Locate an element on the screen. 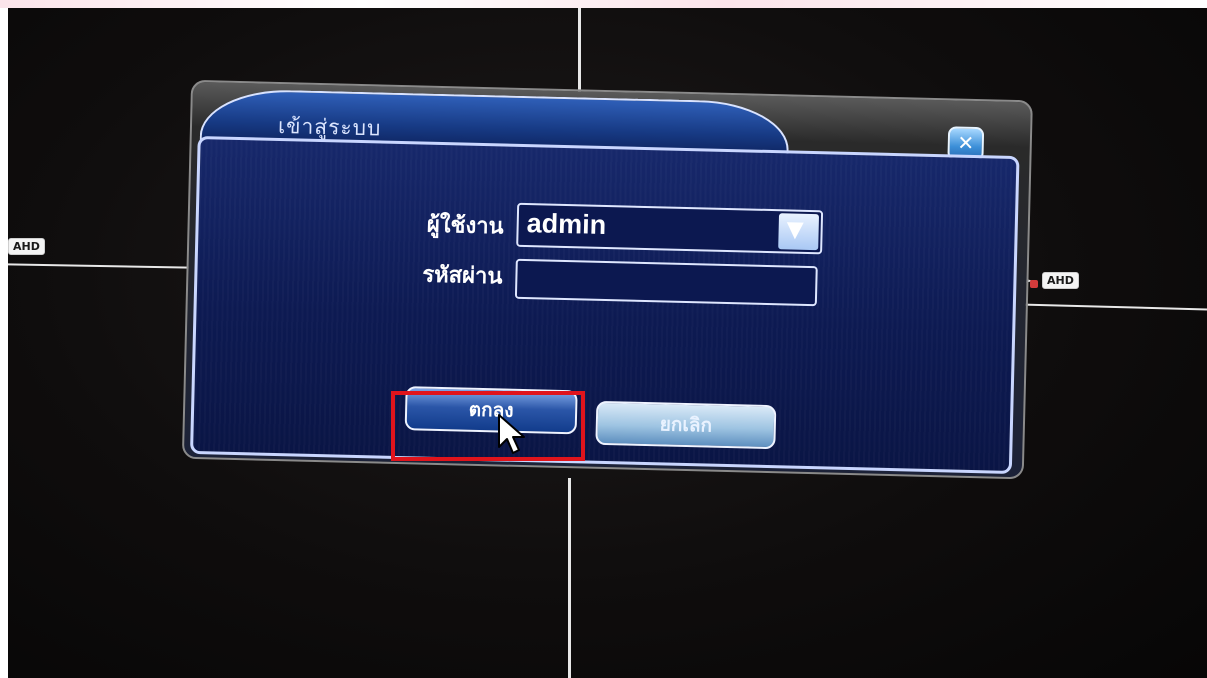  password-label: รหัสผ่าน is located at coordinates (462, 275).